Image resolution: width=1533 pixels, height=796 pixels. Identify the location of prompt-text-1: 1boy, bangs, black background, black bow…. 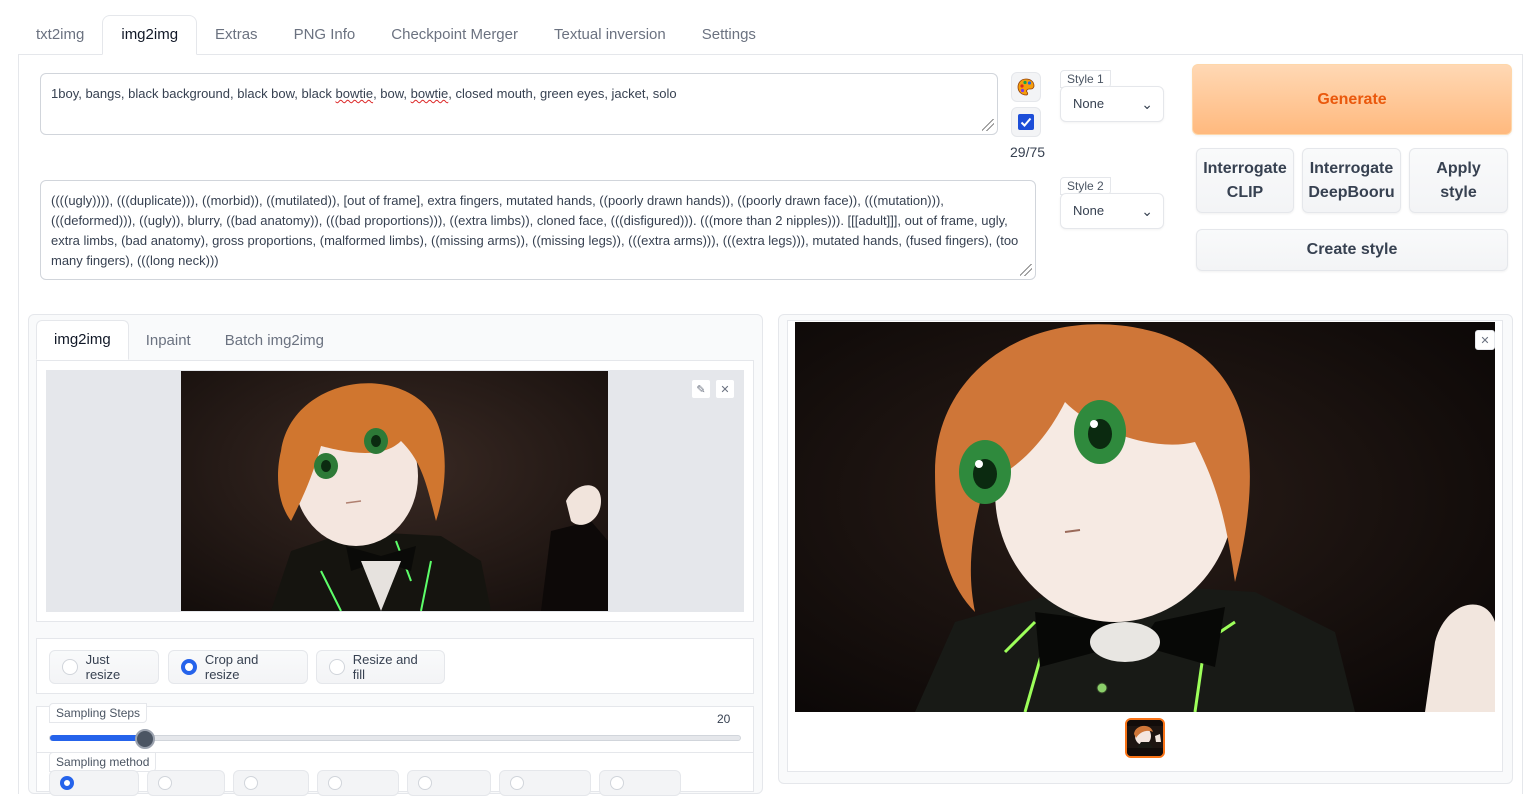
(193, 93).